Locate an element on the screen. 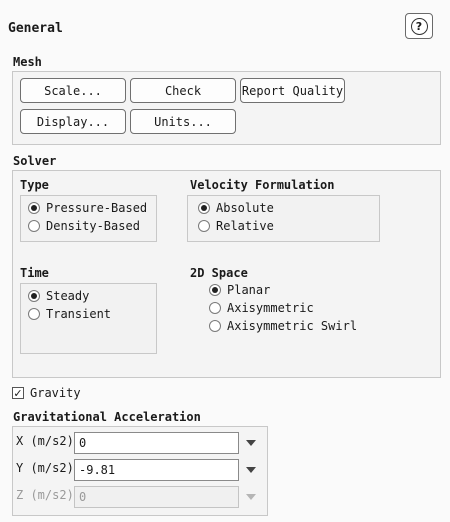  radio-relative: Relative is located at coordinates (236, 226).